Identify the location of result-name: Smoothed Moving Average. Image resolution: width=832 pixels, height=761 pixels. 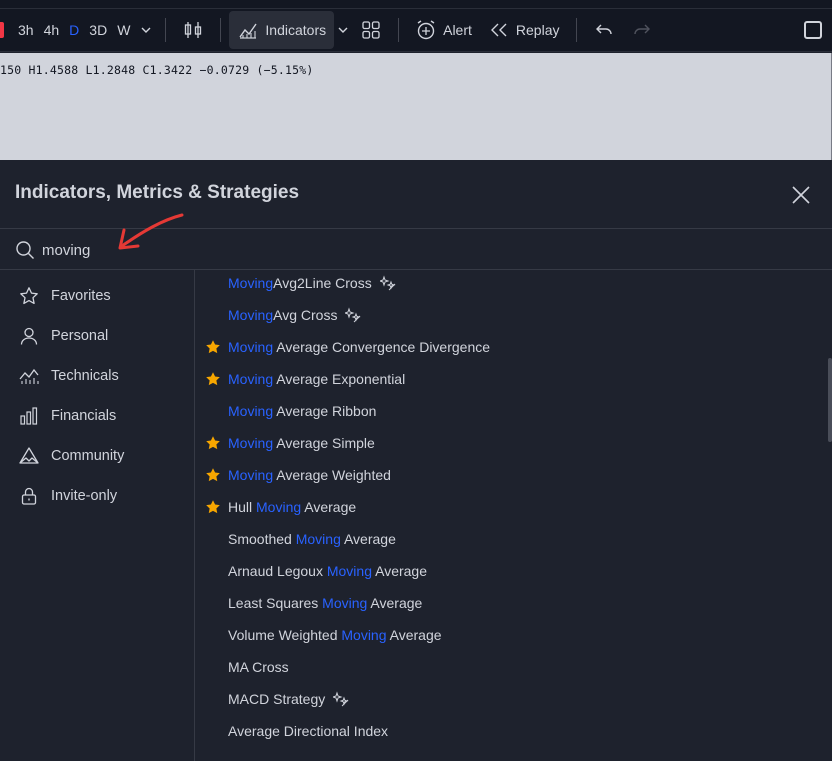
(312, 539).